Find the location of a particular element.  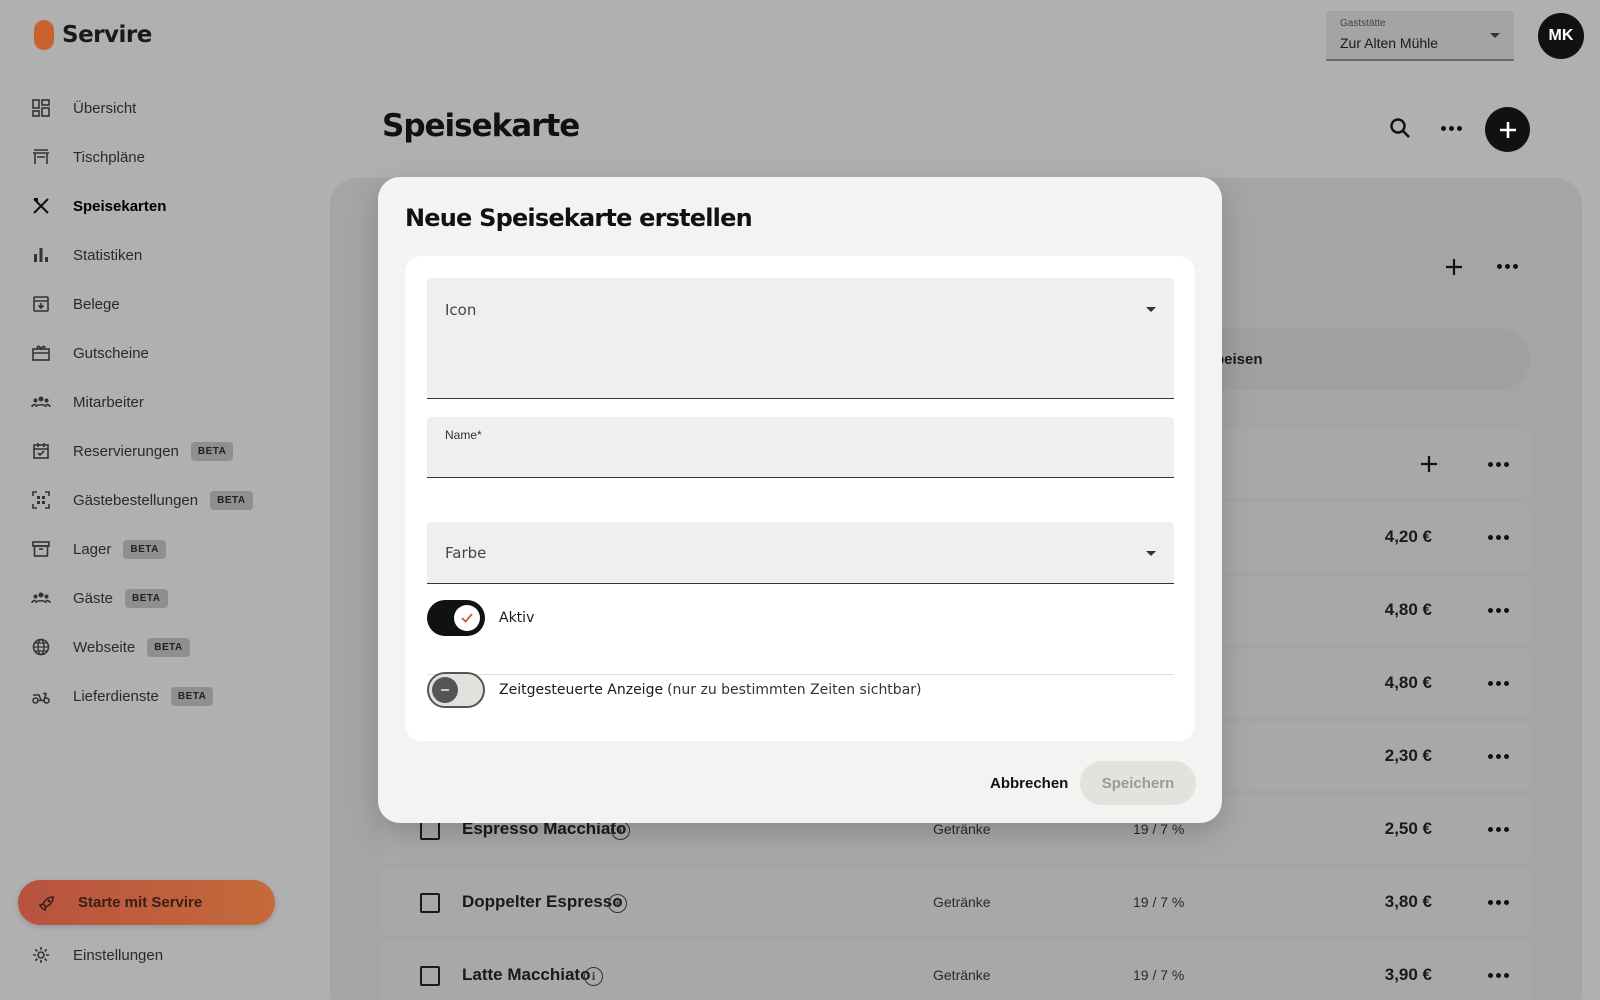

sidebar-item-einstellungen: Einstellungen is located at coordinates (96, 955).